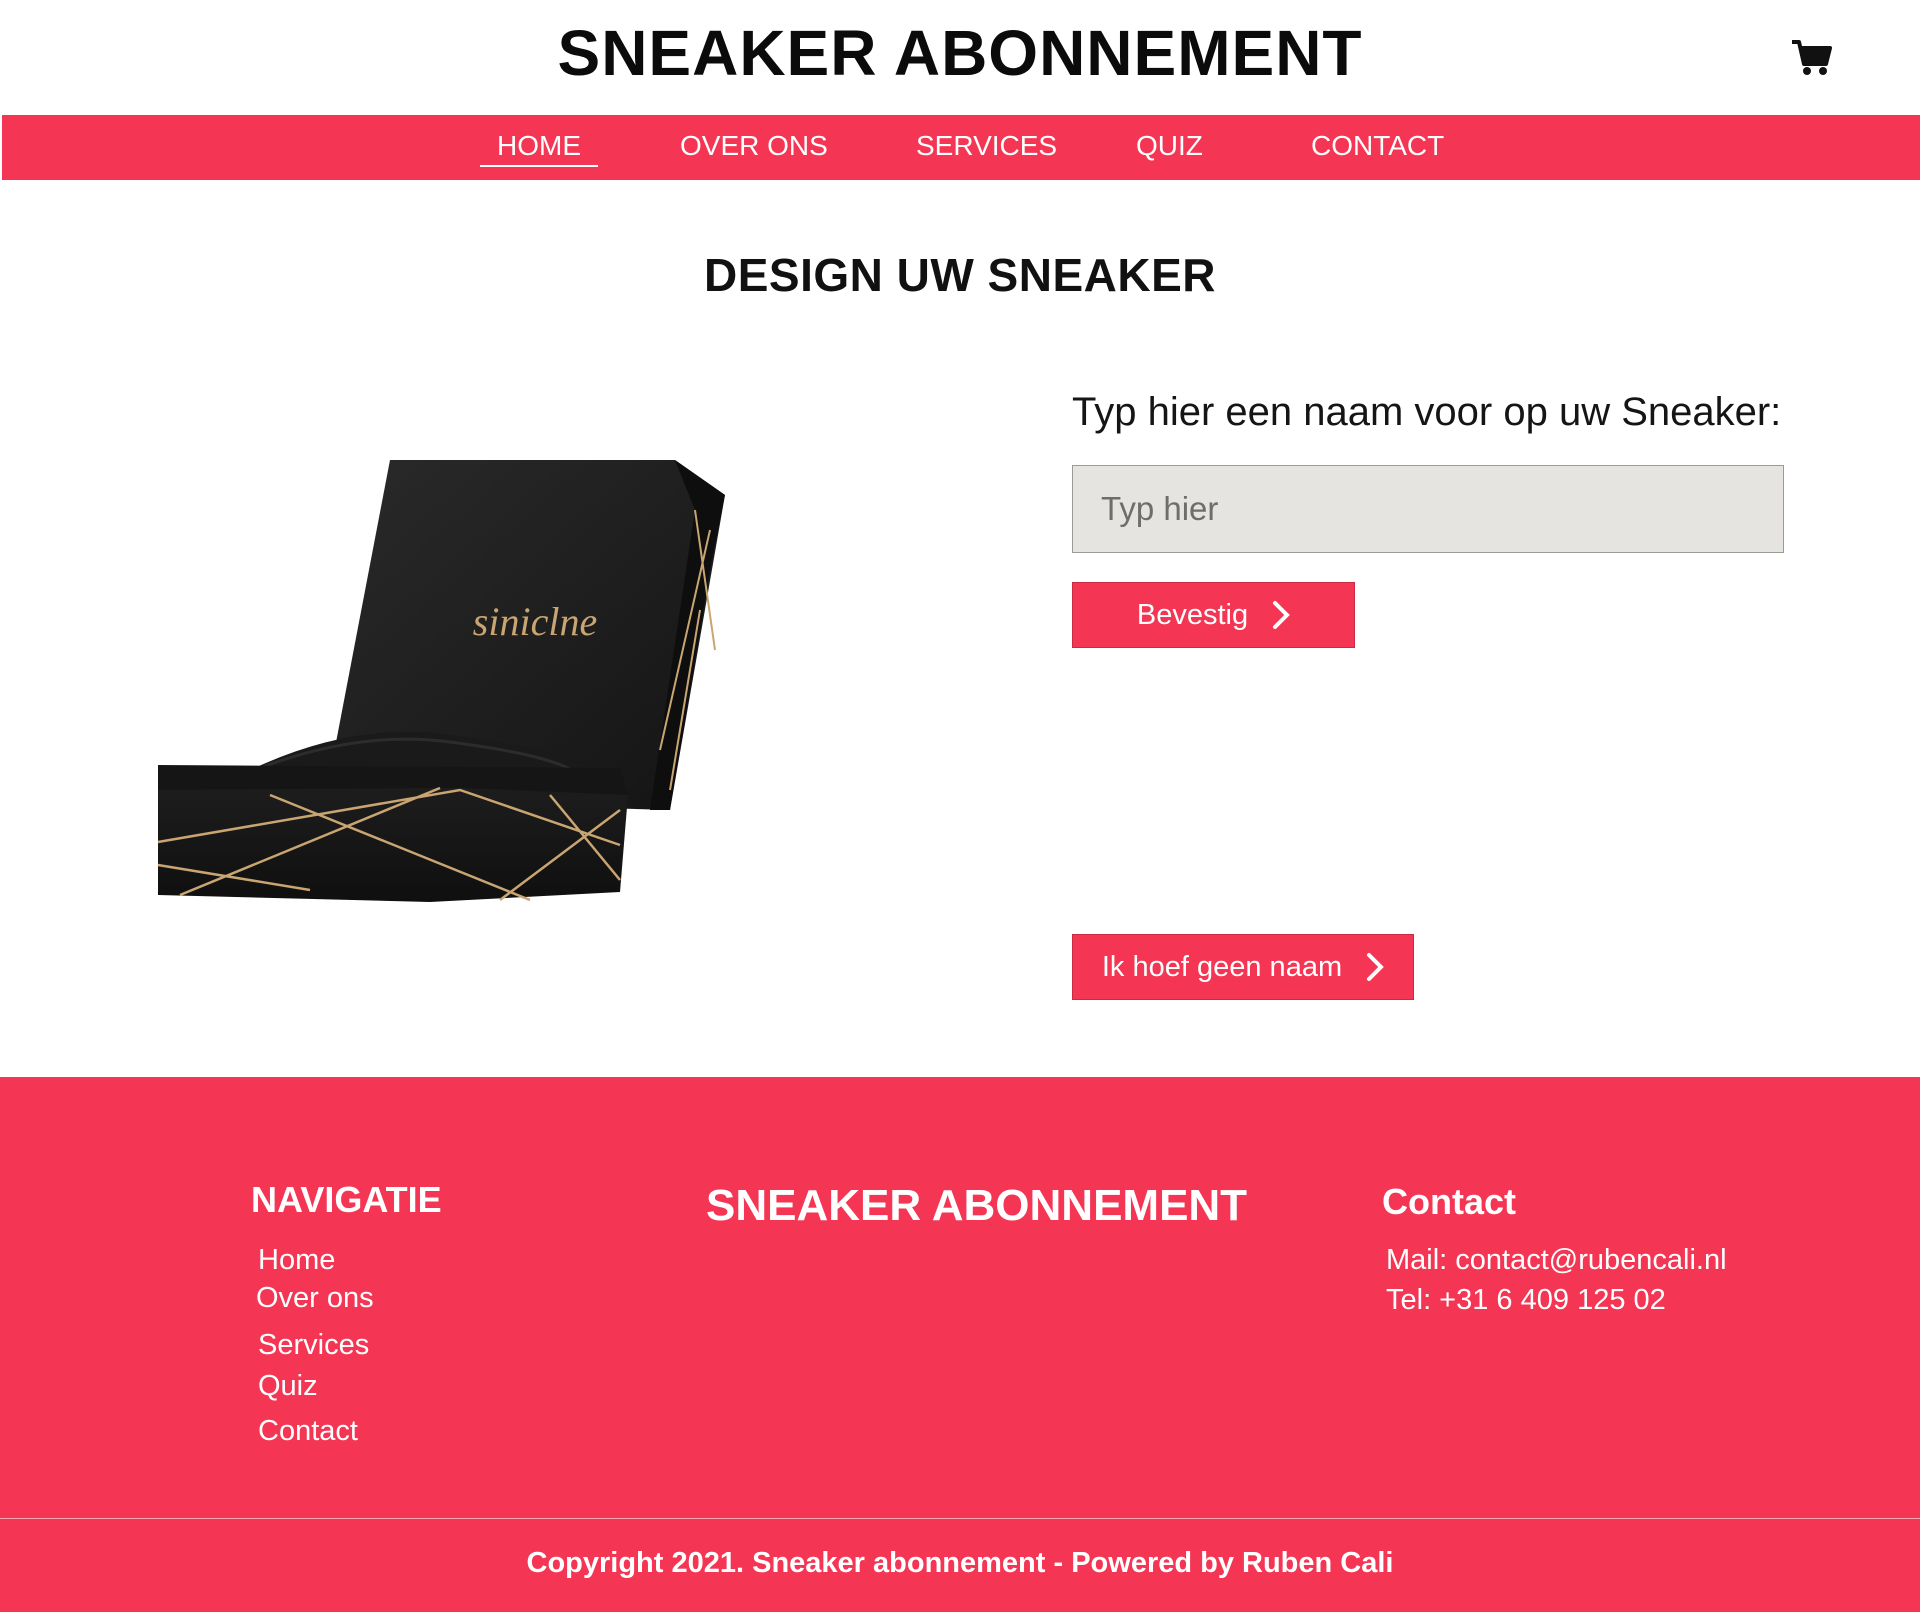  I want to click on confirm-button-label: Bevestig, so click(1192, 614).